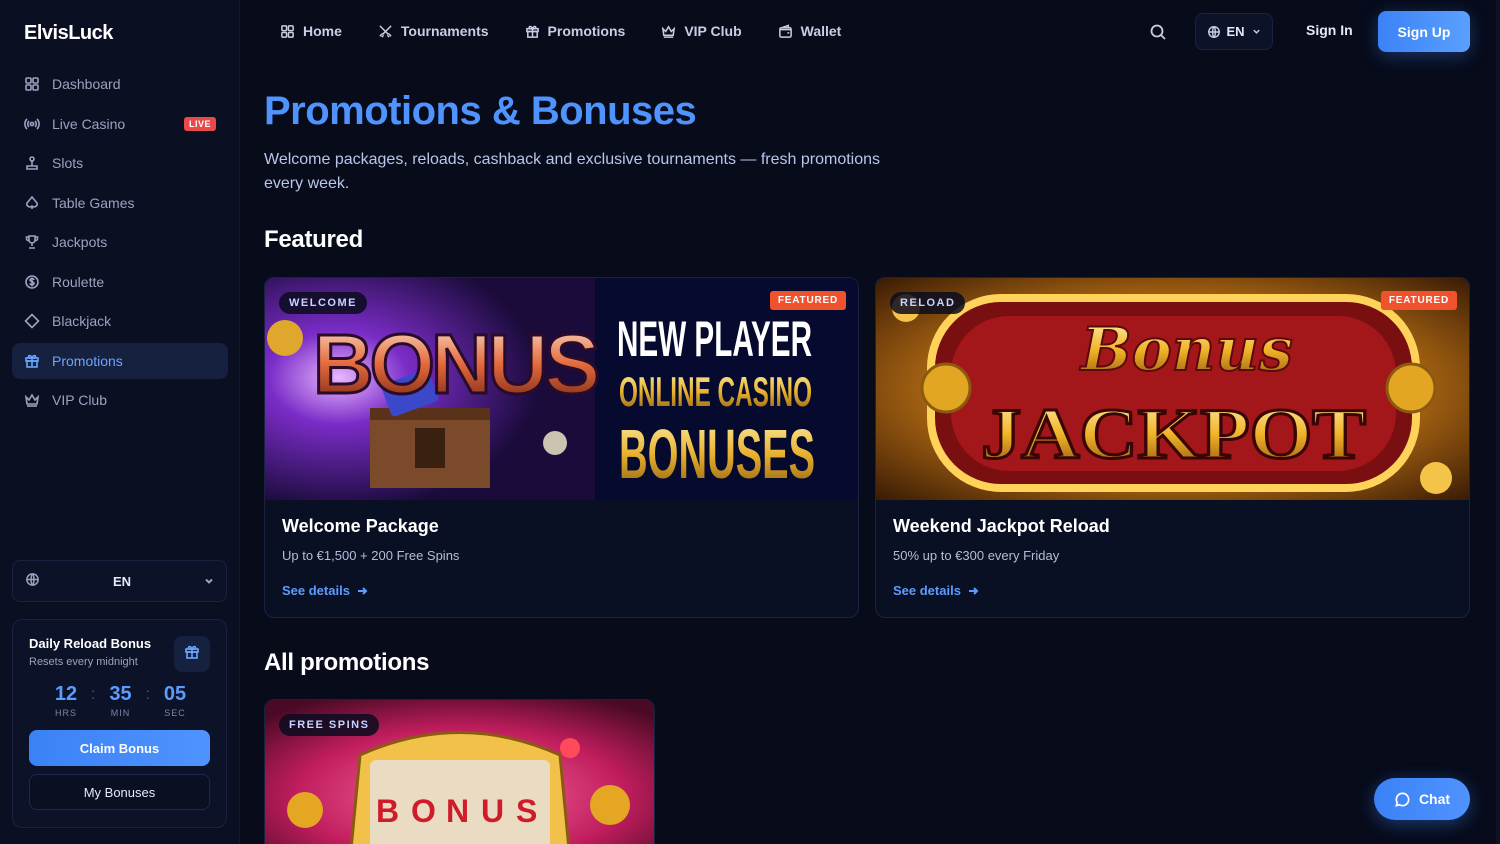 This screenshot has width=1500, height=844. I want to click on reel-letter-u: U, so click(492, 811).